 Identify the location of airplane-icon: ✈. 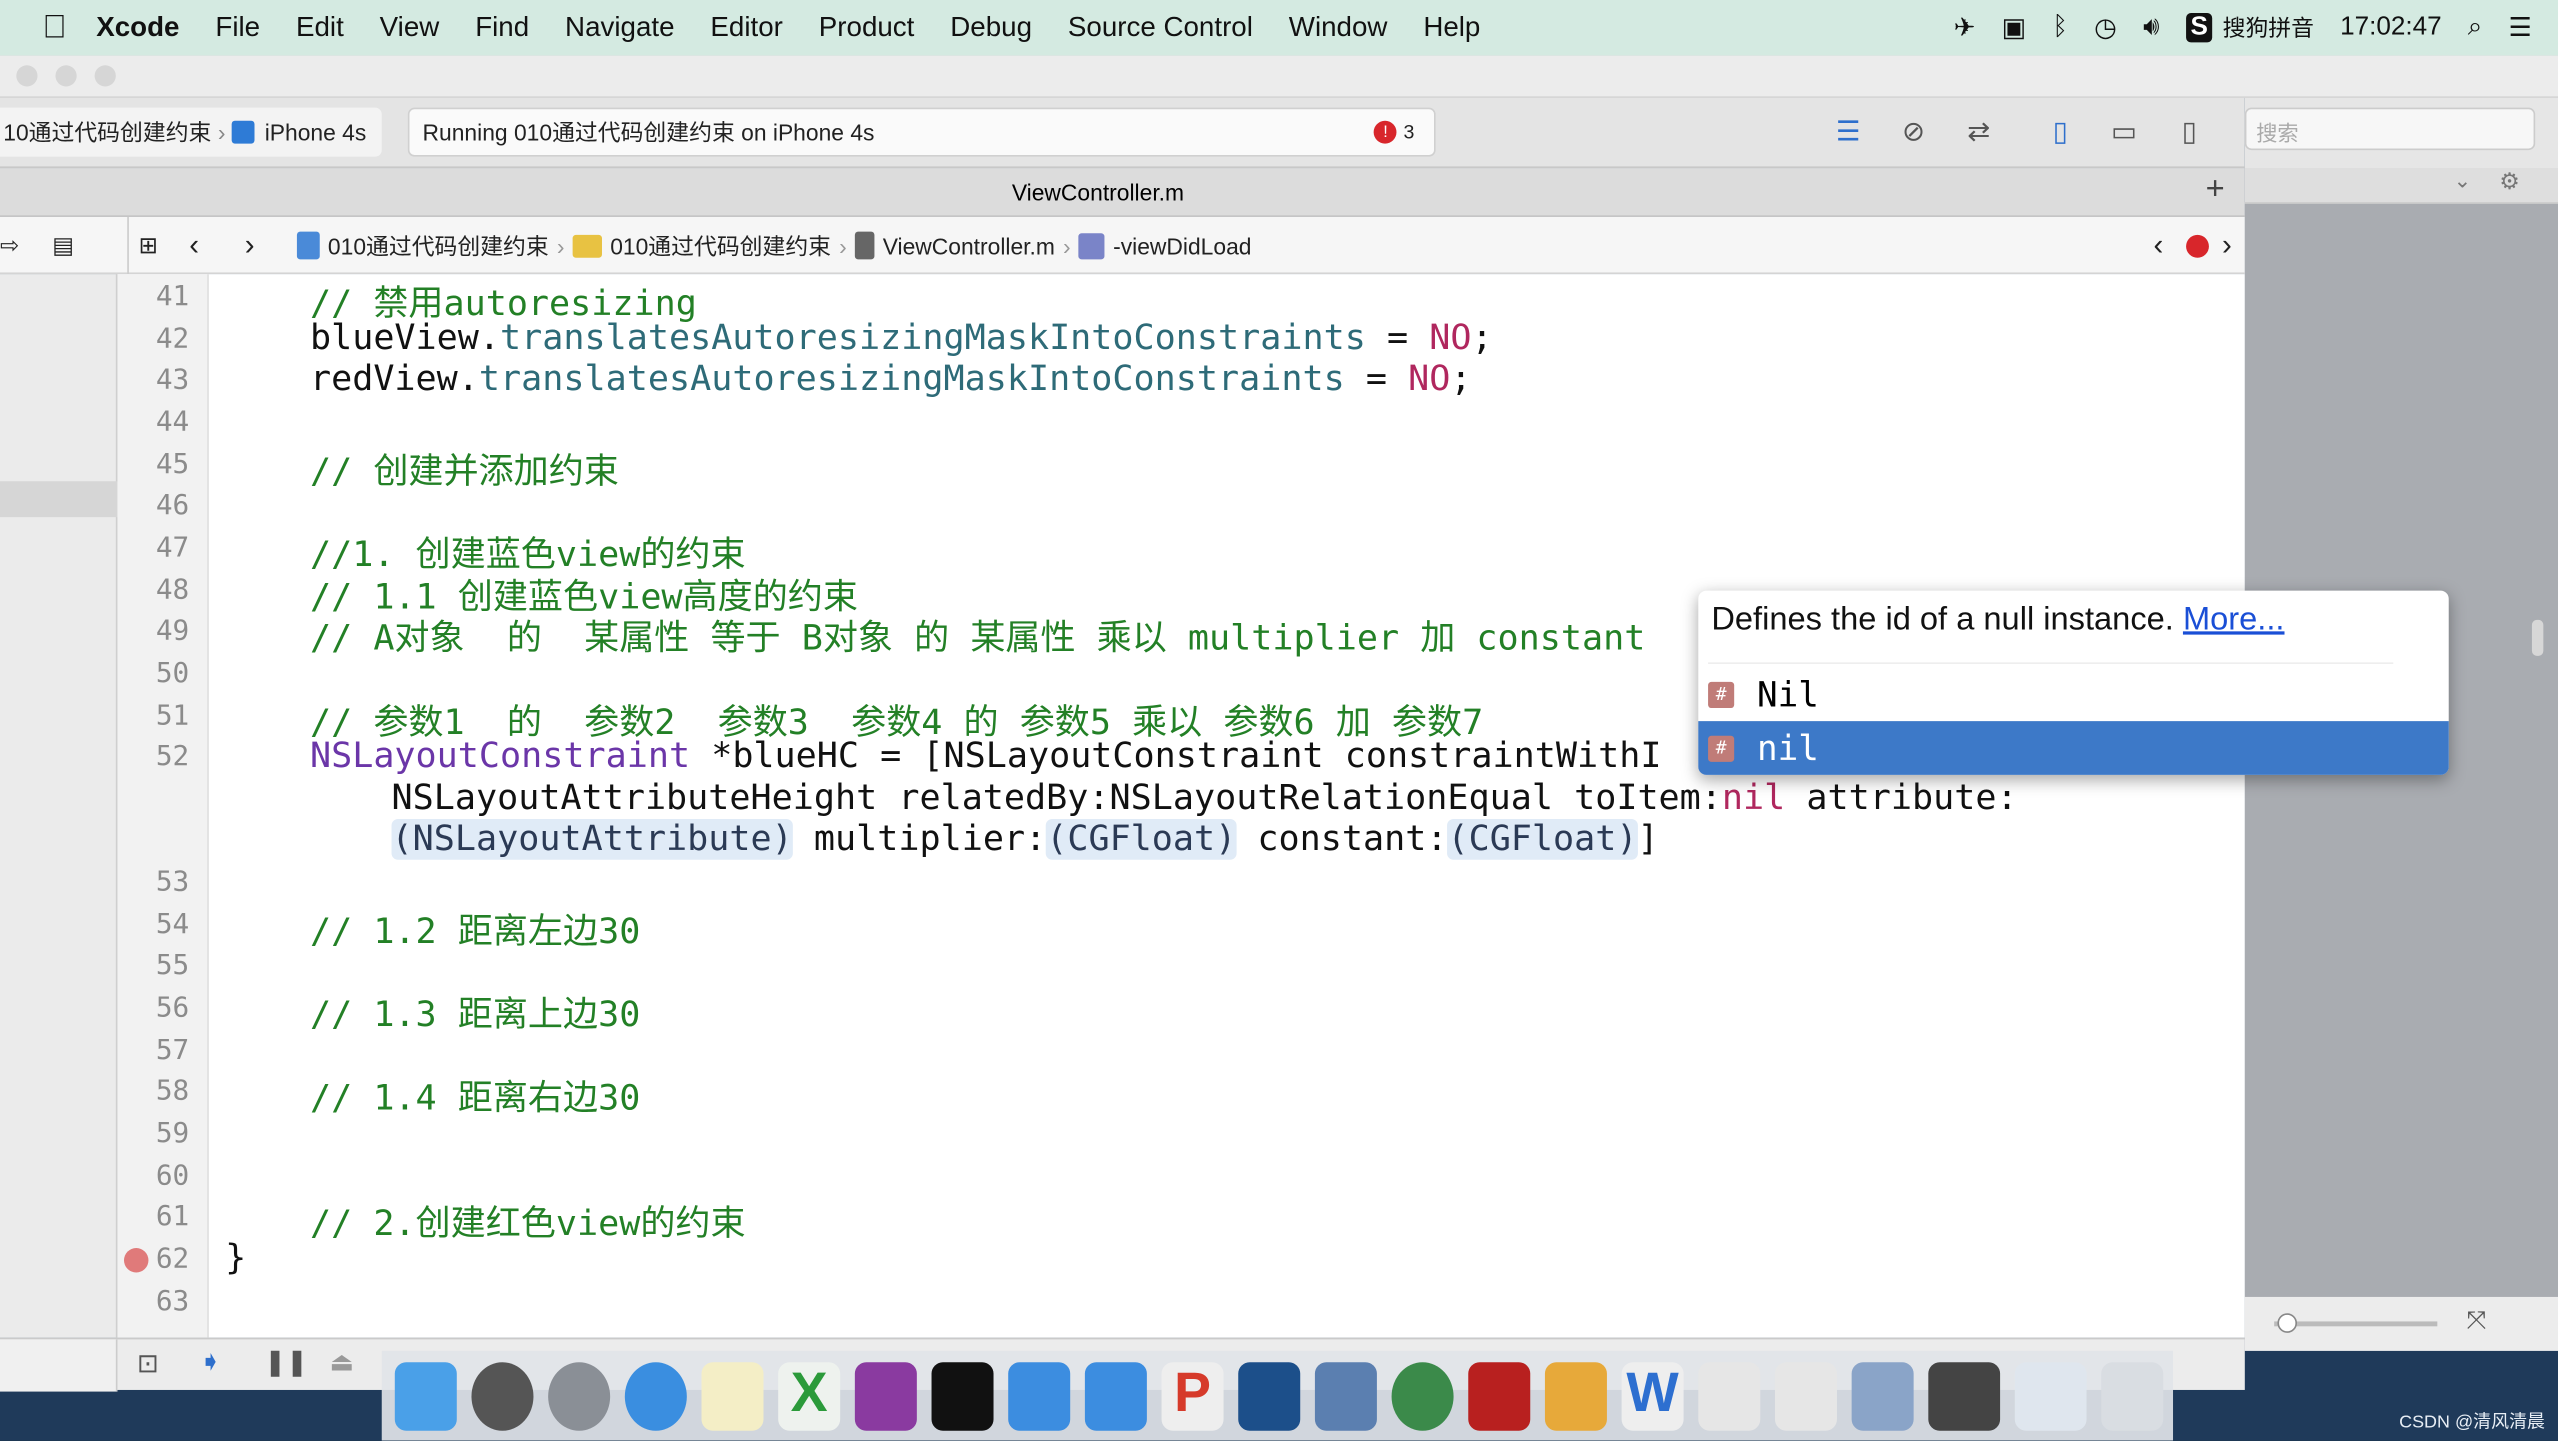
(1965, 27).